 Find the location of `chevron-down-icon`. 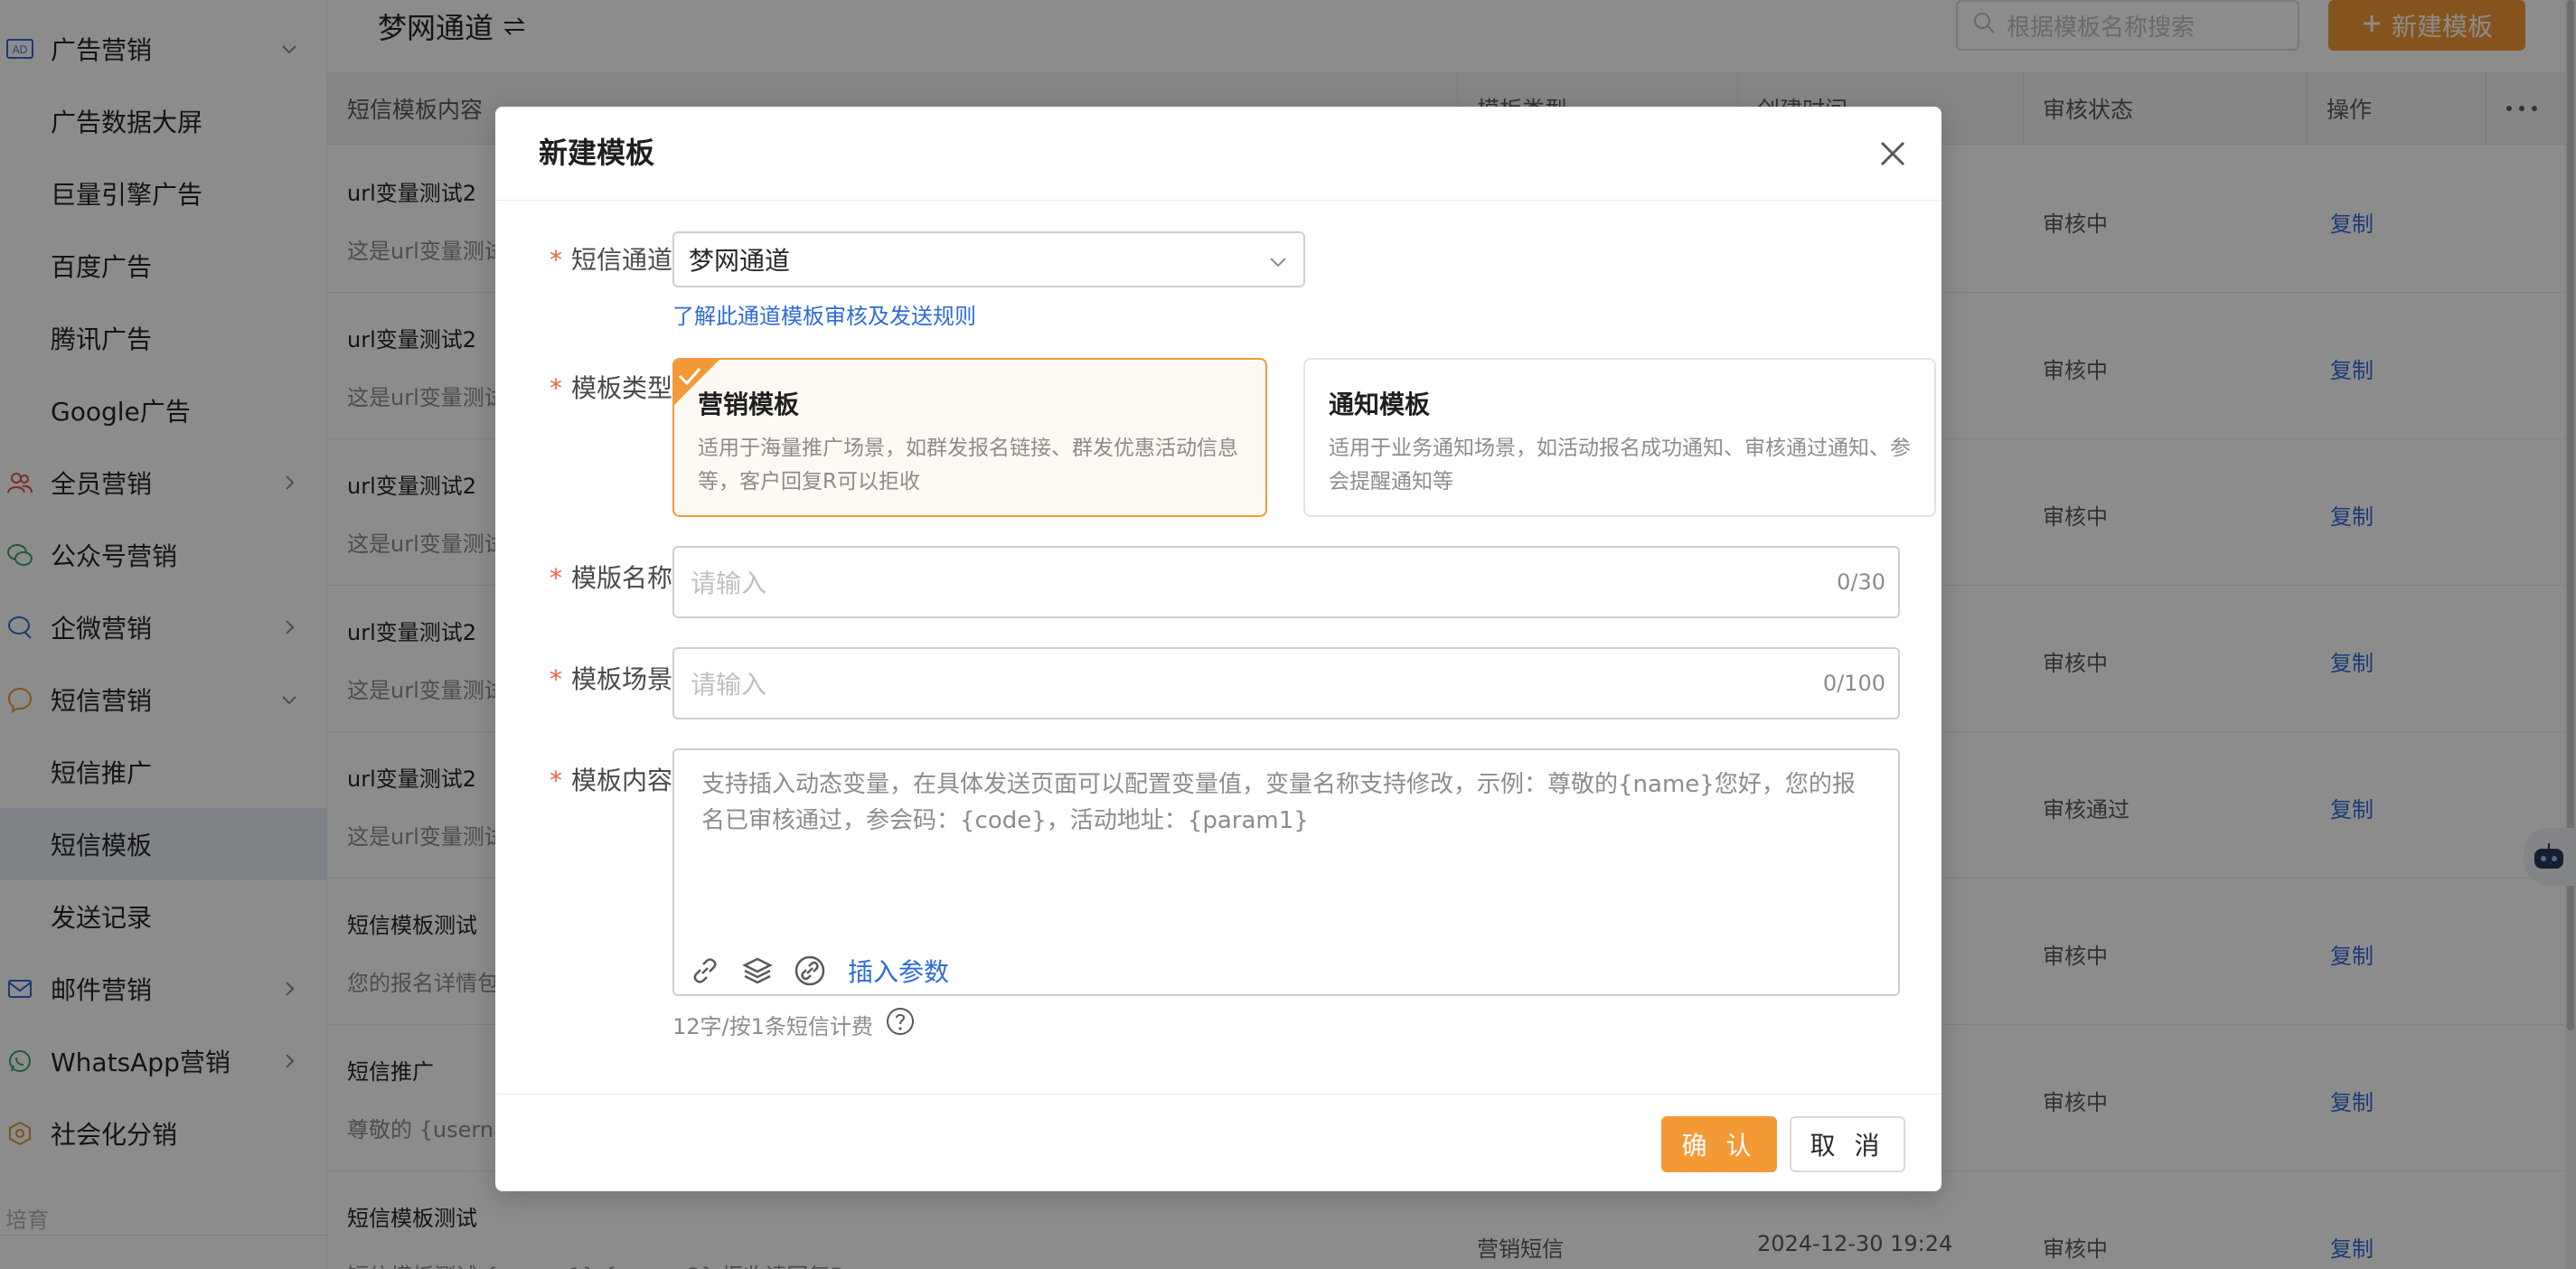

chevron-down-icon is located at coordinates (1278, 260).